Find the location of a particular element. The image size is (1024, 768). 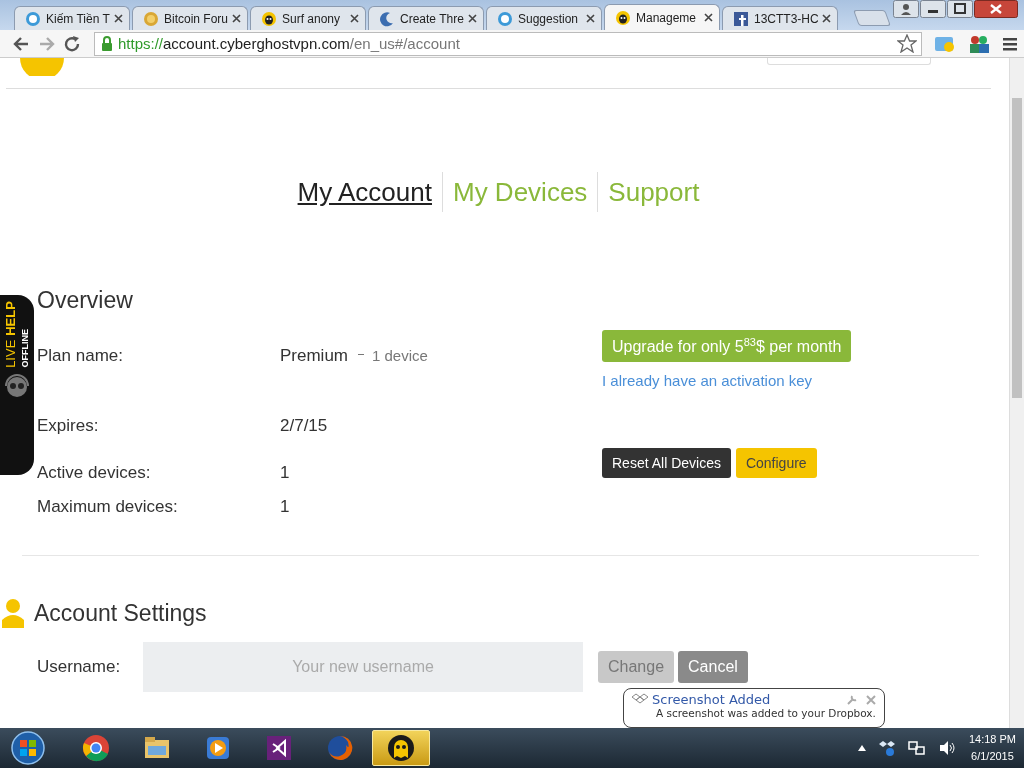

chrome-icon is located at coordinates (96, 748).